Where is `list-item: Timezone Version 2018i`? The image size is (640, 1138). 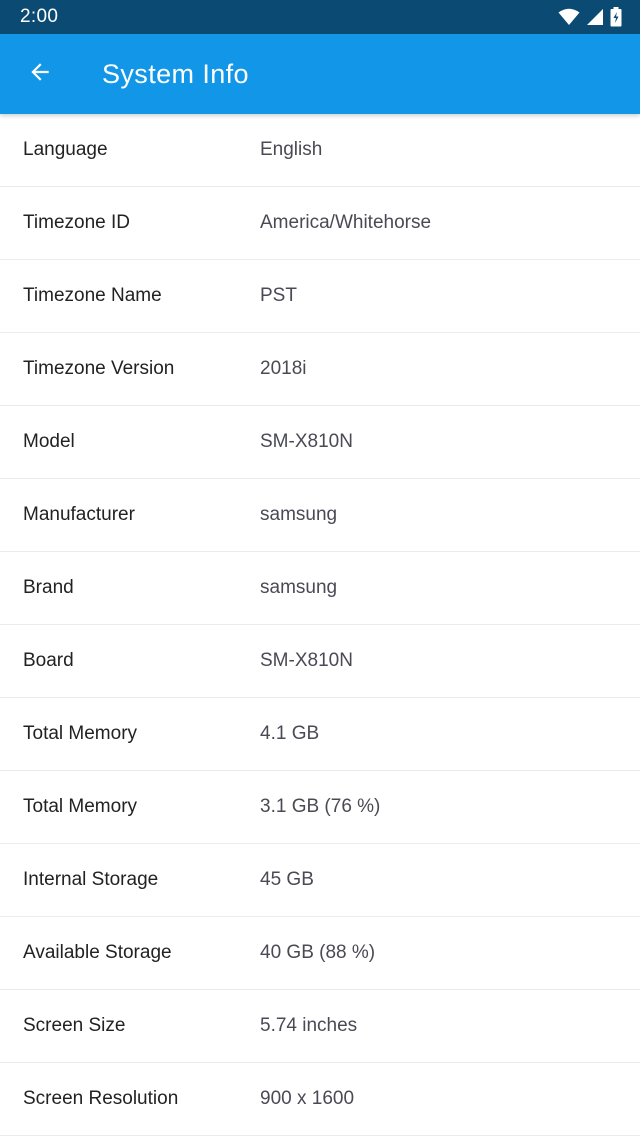
list-item: Timezone Version 2018i is located at coordinates (320, 369).